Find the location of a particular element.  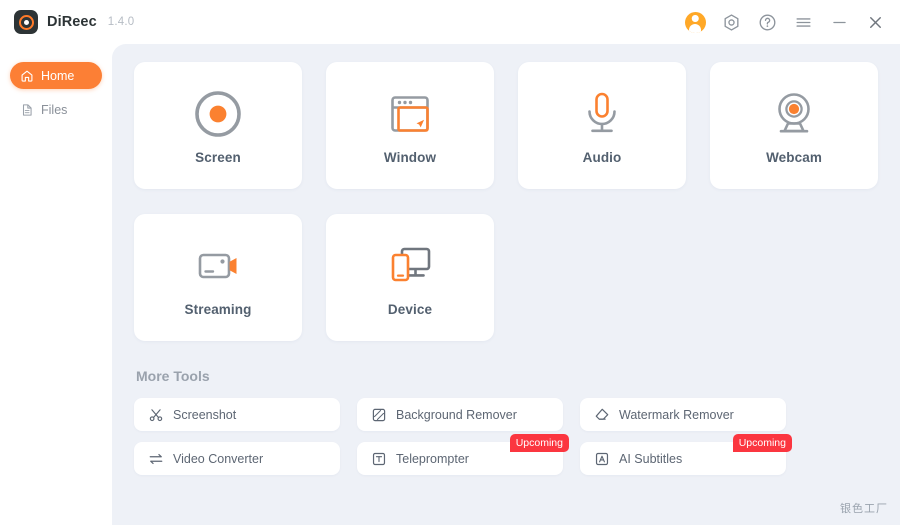

tool-screenshot: Screenshot is located at coordinates (237, 414).